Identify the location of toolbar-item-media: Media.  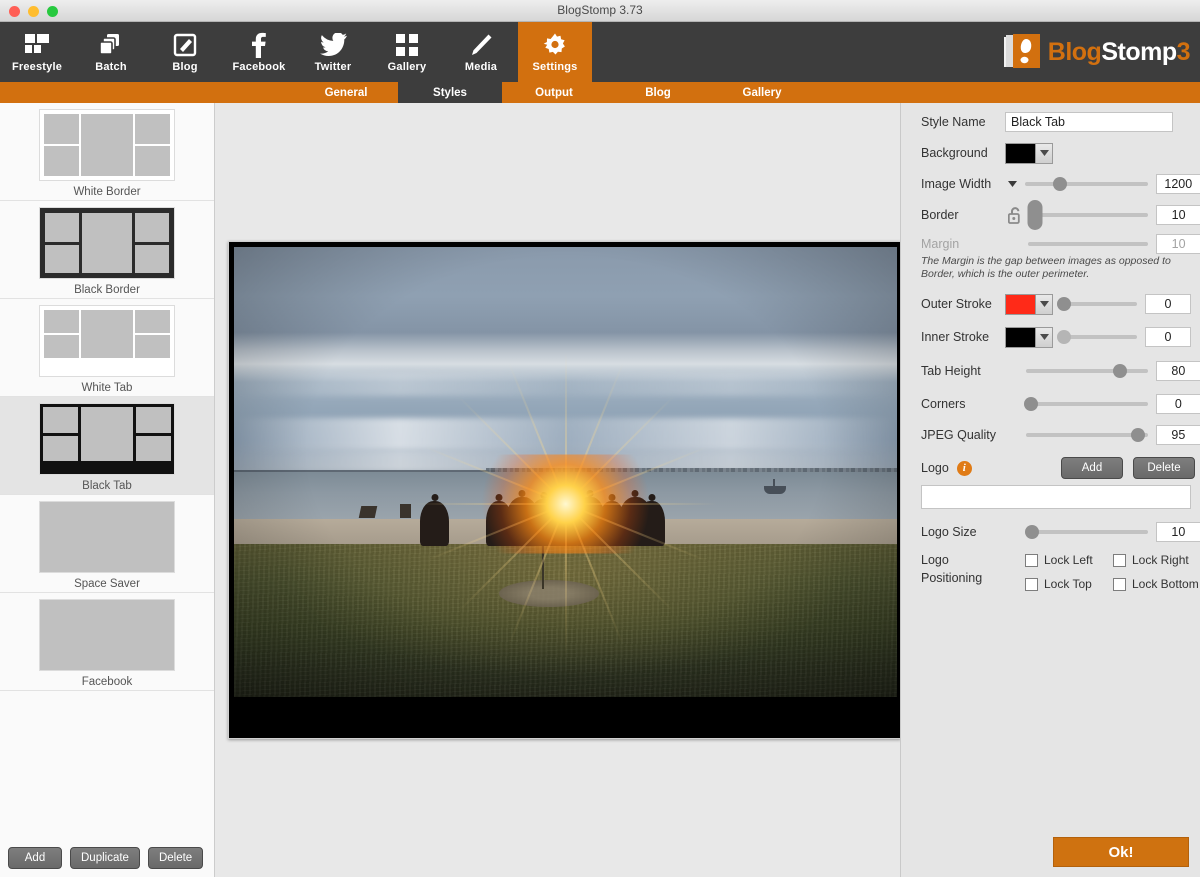
(481, 52).